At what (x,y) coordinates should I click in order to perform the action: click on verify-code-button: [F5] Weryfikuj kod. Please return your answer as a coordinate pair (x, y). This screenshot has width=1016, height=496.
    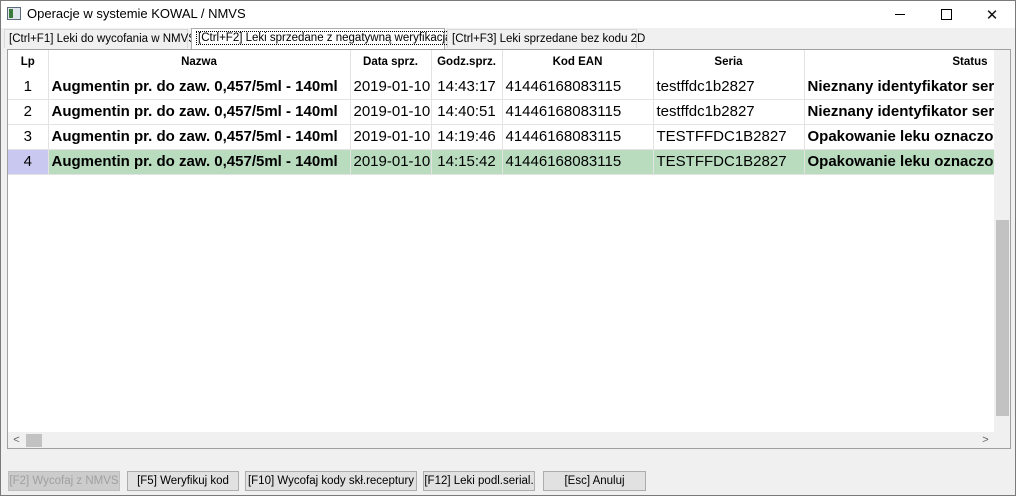
    Looking at the image, I should click on (183, 481).